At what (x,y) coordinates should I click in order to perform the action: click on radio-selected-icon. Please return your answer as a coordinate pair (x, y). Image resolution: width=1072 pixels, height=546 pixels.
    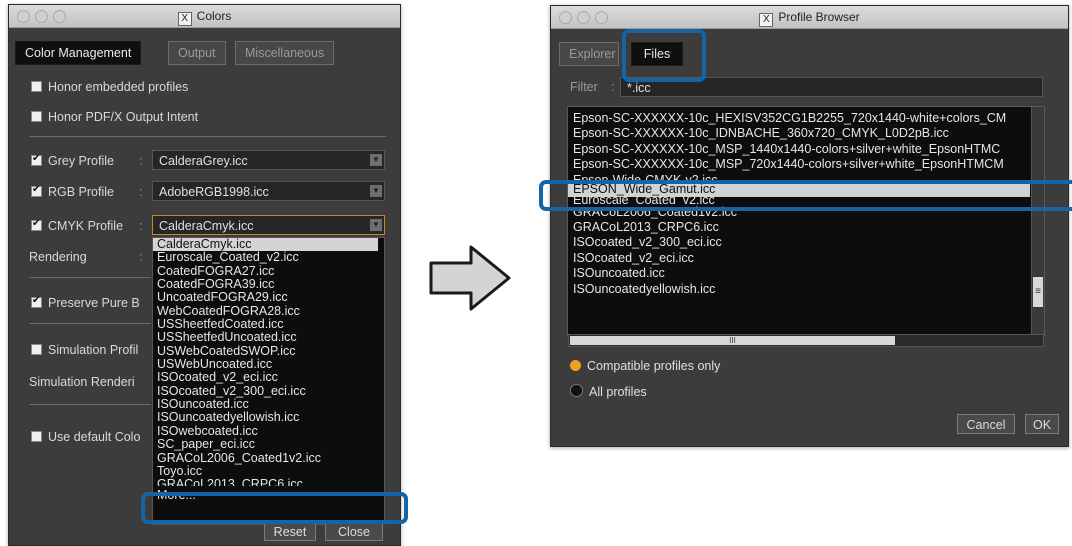
    Looking at the image, I should click on (575, 365).